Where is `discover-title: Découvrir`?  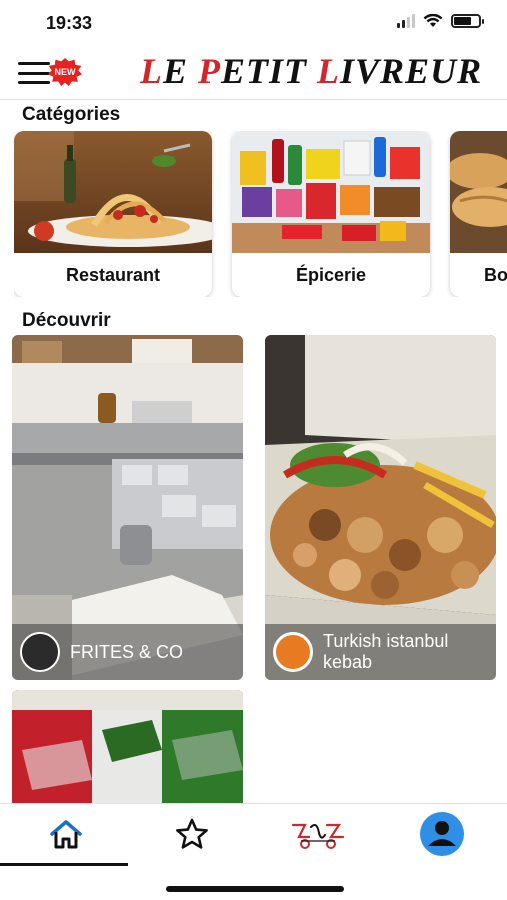 discover-title: Découvrir is located at coordinates (66, 320).